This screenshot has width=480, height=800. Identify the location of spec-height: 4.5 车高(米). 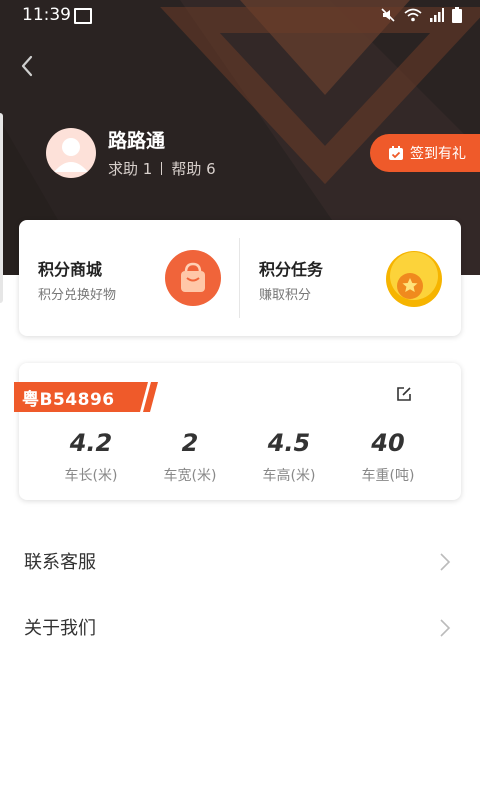
(289, 457).